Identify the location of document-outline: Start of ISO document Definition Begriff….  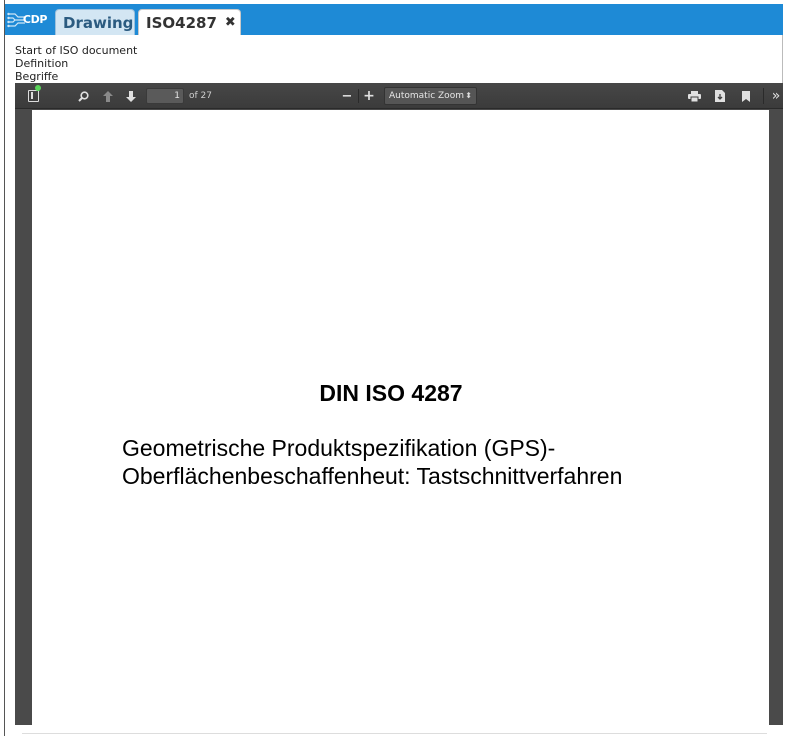
(76, 63).